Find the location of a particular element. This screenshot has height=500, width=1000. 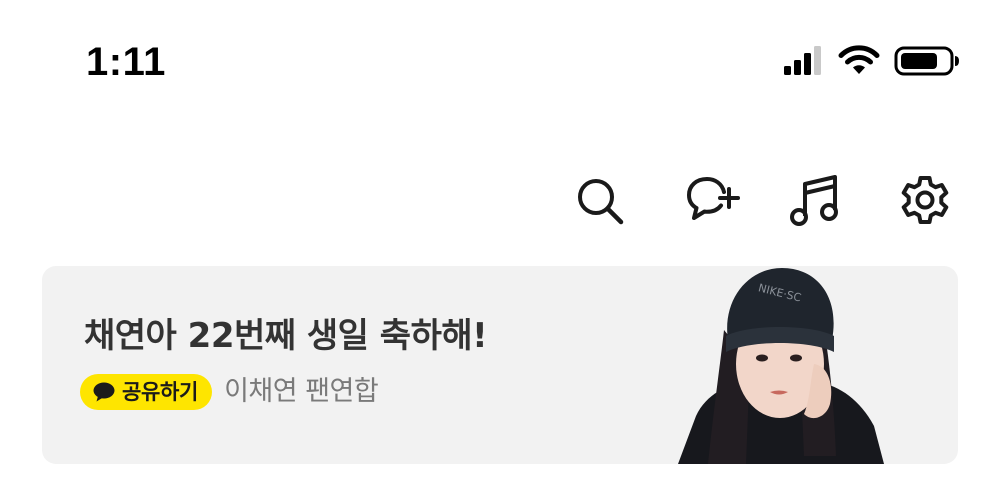

music-button is located at coordinates (815, 201).